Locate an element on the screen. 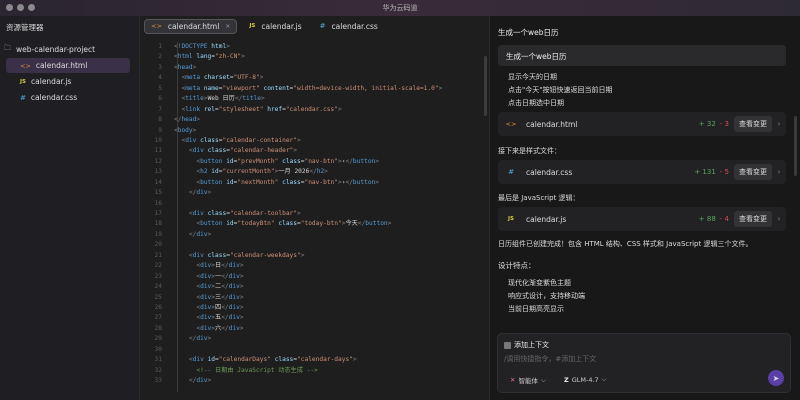 Image resolution: width=800 pixels, height=400 pixels. code-line: 4 <meta charset="UTF-8"> is located at coordinates (310, 78).